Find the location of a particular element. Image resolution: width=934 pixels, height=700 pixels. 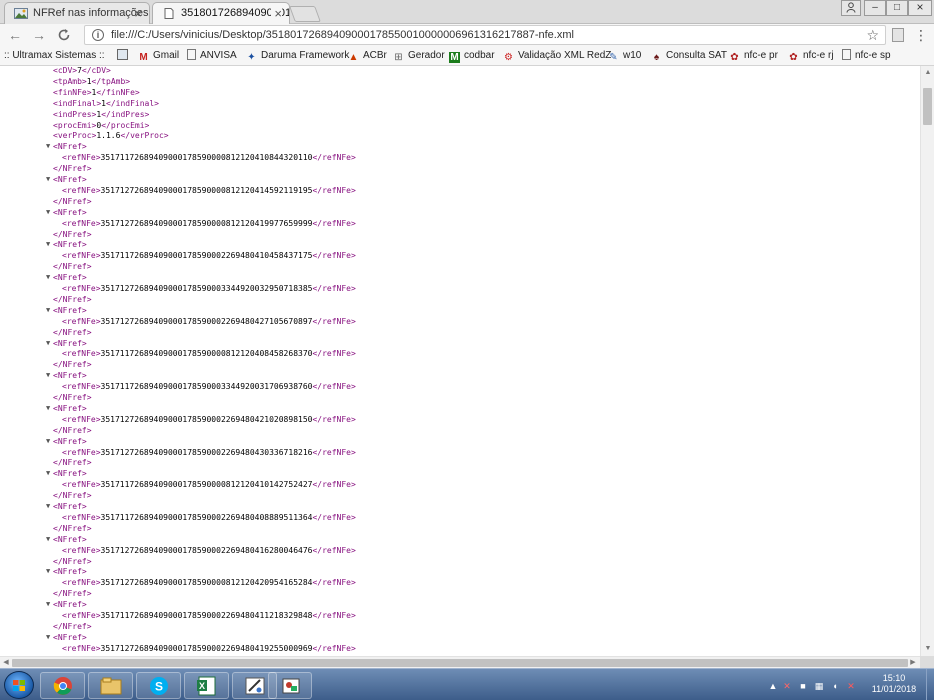

scroll-up-icon: ▲ is located at coordinates (928, 73).